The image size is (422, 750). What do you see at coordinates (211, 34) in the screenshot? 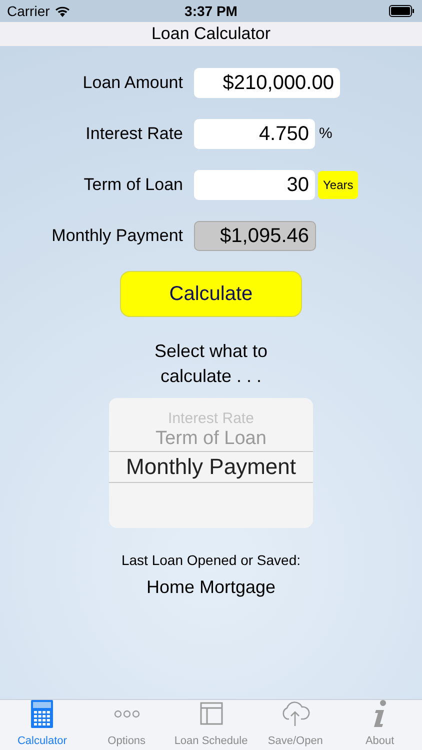
I see `window-title: Loan Calculator` at bounding box center [211, 34].